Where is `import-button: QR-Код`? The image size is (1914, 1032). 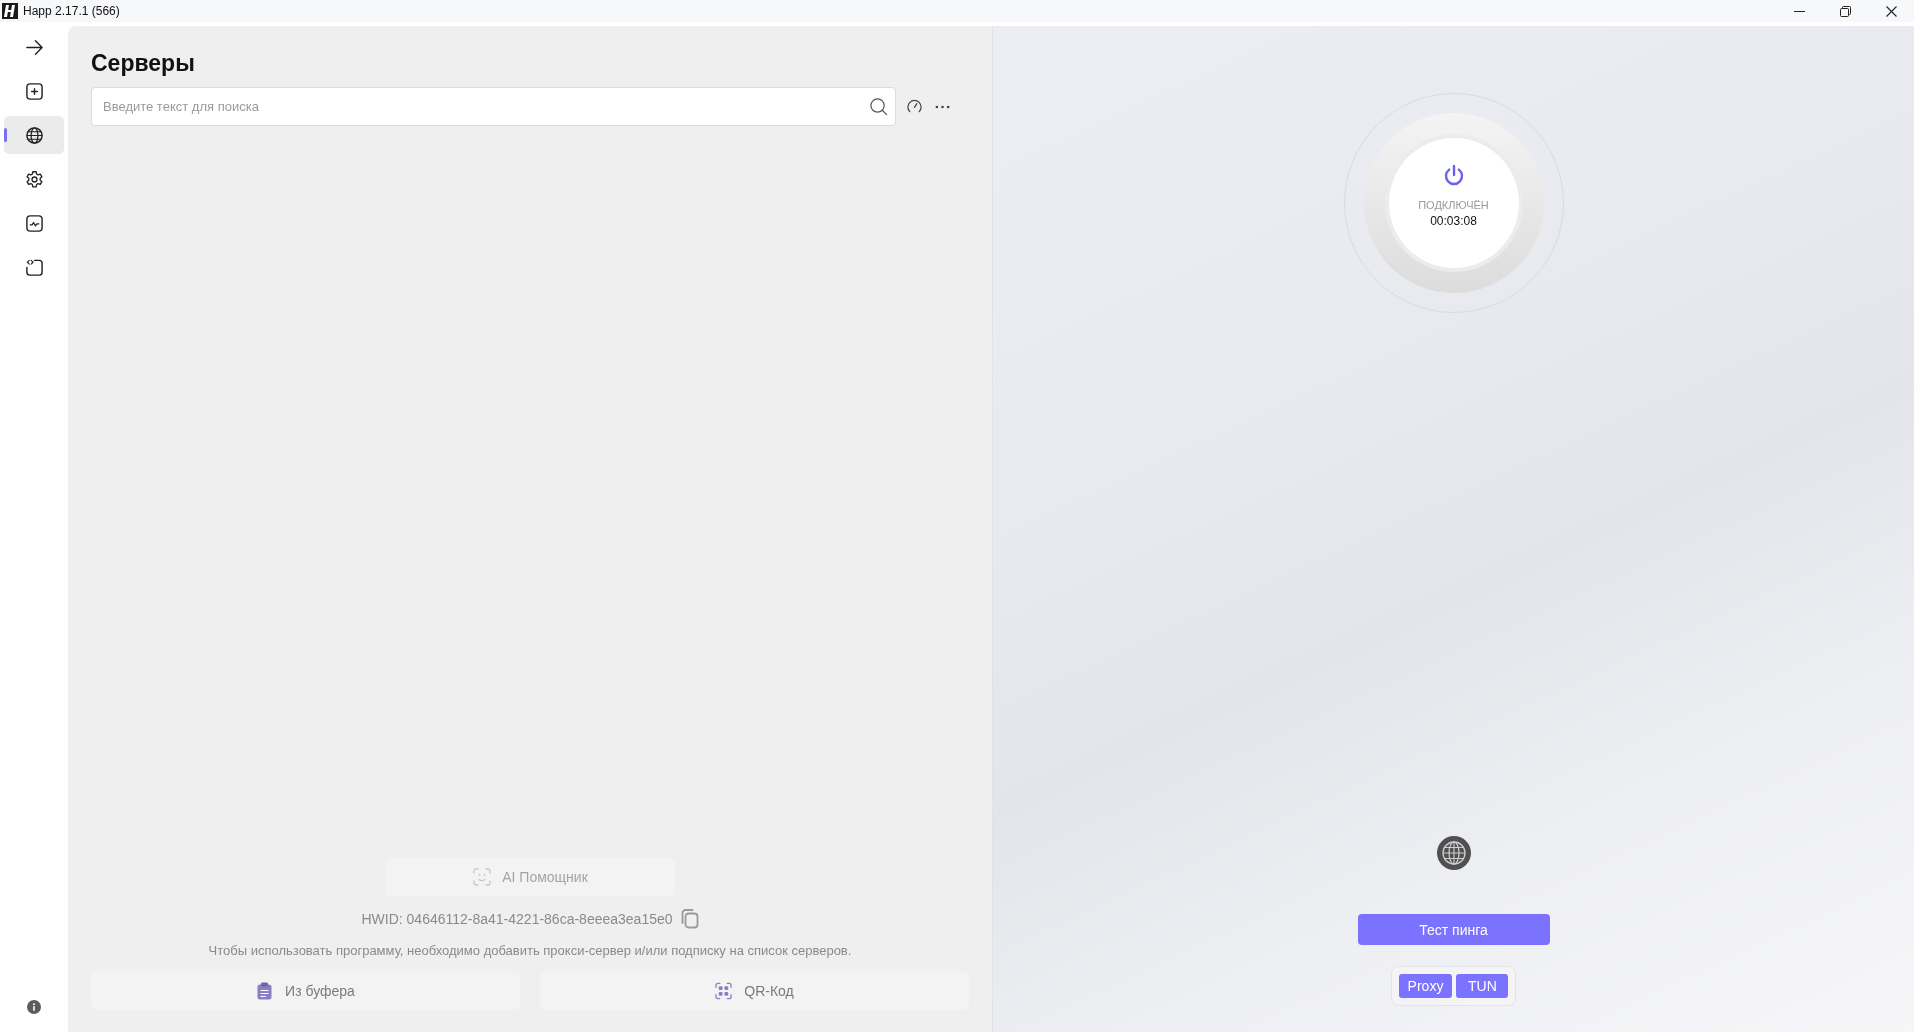
import-button: QR-Код is located at coordinates (754, 990).